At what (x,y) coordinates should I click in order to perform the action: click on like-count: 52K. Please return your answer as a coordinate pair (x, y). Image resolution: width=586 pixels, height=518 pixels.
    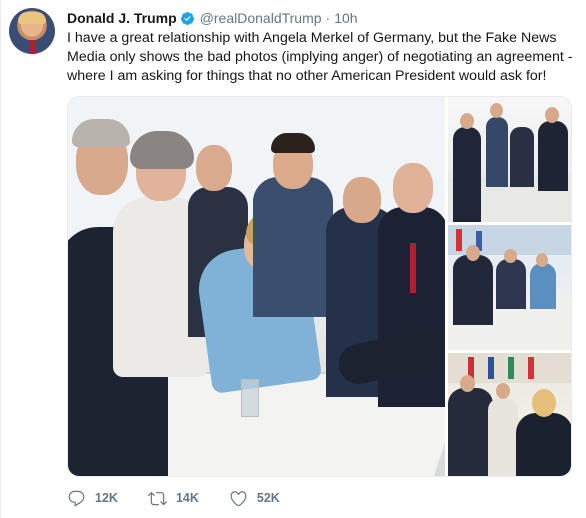
    Looking at the image, I should click on (268, 498).